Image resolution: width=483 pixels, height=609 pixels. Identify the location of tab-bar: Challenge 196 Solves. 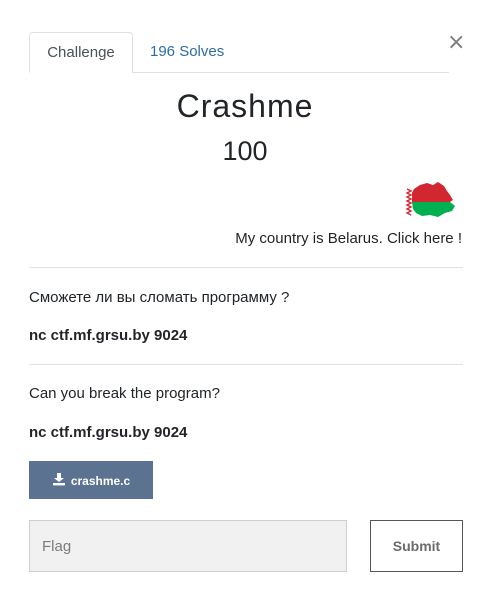
(239, 52).